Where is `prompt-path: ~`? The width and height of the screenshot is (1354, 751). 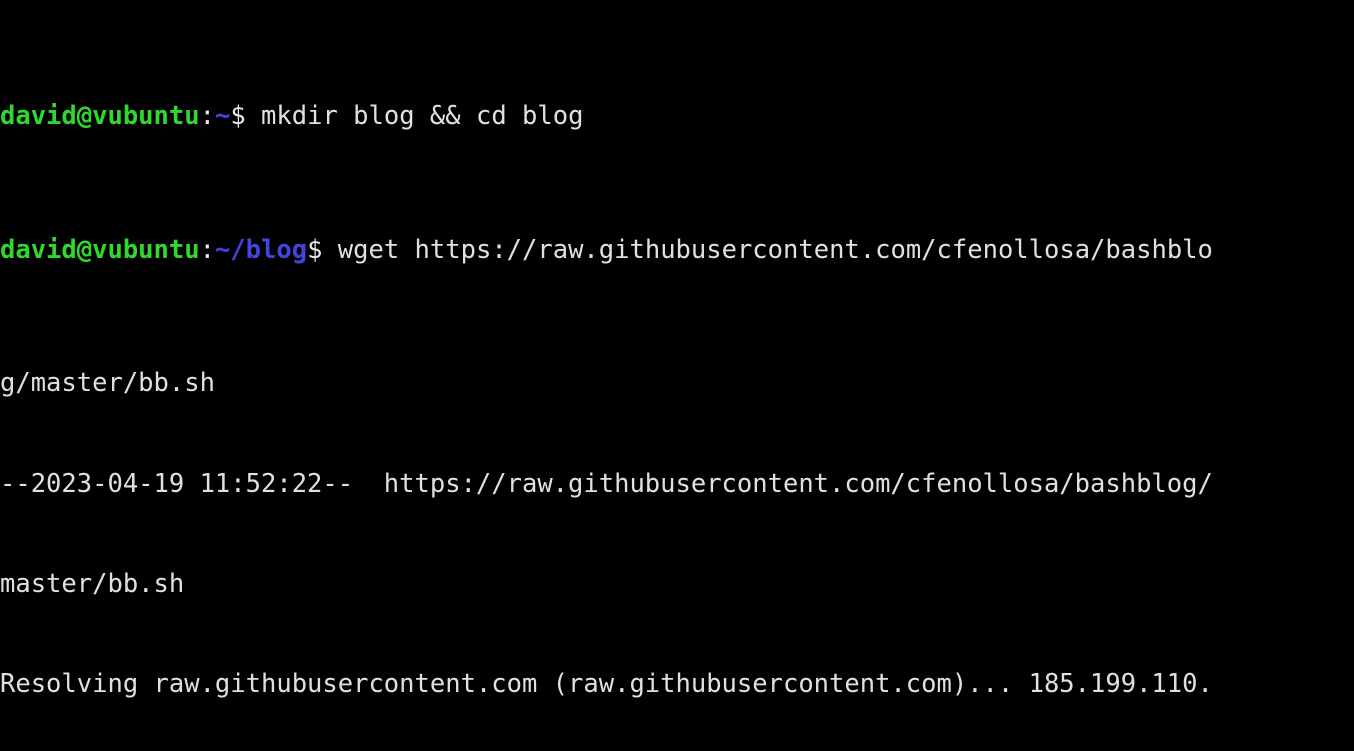
prompt-path: ~ is located at coordinates (222, 116).